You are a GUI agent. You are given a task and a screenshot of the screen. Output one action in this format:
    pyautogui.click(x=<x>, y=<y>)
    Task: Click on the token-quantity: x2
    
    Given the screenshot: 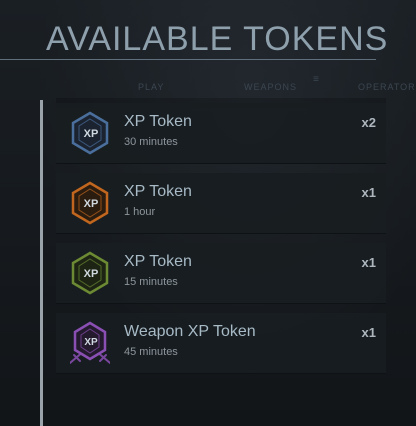 What is the action you would take?
    pyautogui.click(x=368, y=122)
    